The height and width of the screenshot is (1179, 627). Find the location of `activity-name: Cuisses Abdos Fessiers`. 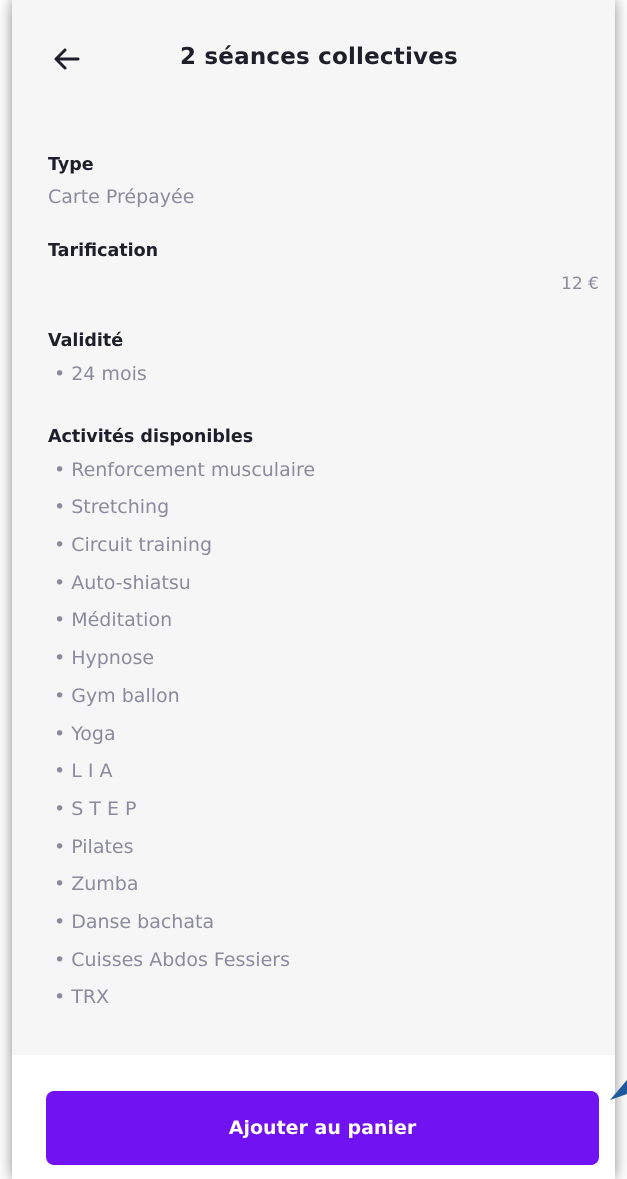

activity-name: Cuisses Abdos Fessiers is located at coordinates (180, 959).